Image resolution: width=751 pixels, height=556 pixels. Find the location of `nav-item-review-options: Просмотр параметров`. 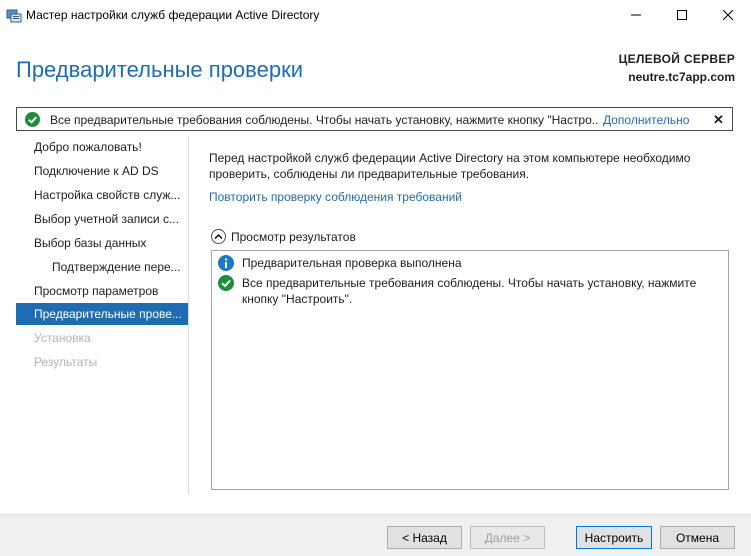

nav-item-review-options: Просмотр параметров is located at coordinates (102, 291).